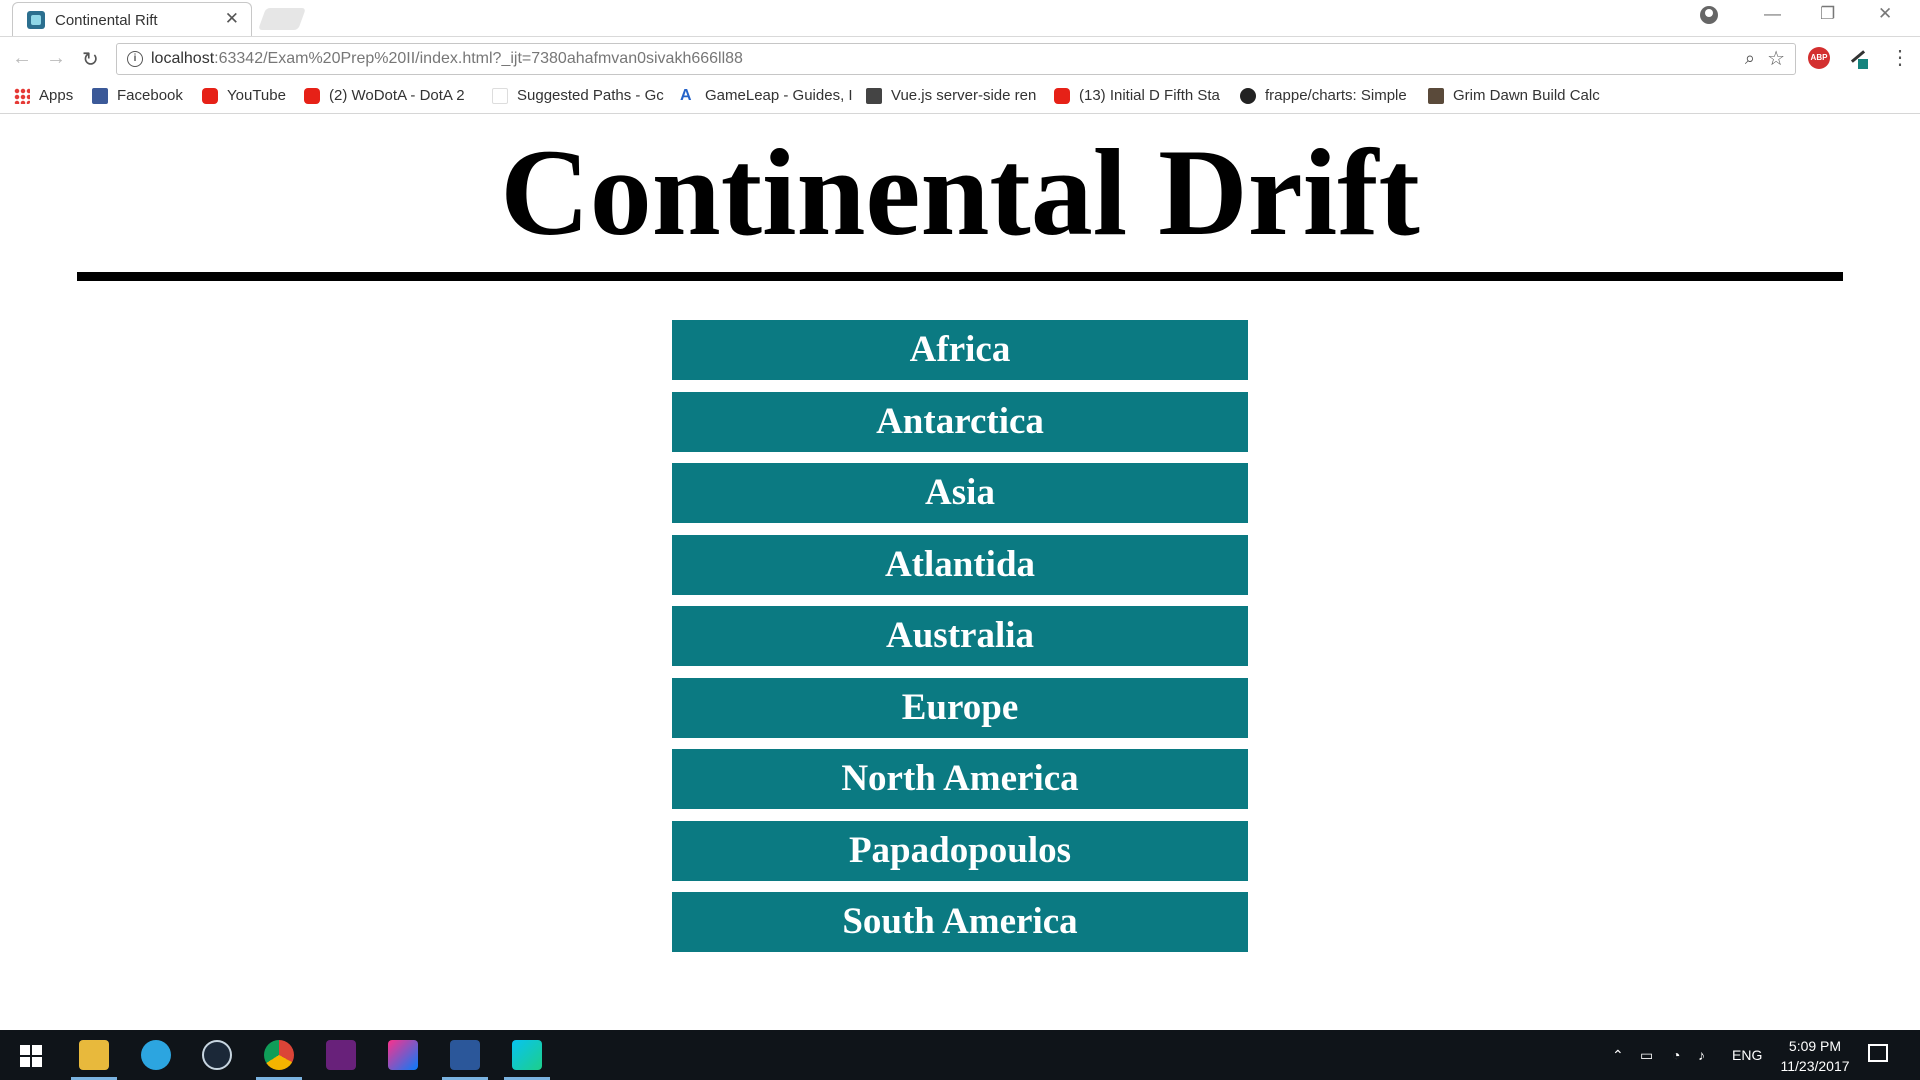 This screenshot has height=1080, width=1920. What do you see at coordinates (156, 1055) in the screenshot?
I see `telegram-icon` at bounding box center [156, 1055].